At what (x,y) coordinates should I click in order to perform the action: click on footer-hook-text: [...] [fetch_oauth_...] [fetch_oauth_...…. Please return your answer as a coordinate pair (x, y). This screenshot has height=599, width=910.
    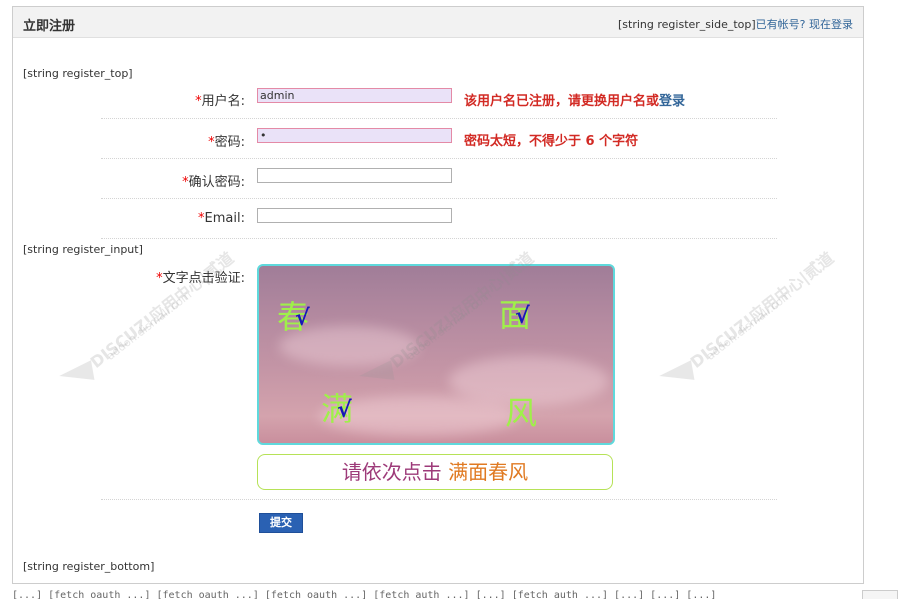
    Looking at the image, I should click on (364, 594).